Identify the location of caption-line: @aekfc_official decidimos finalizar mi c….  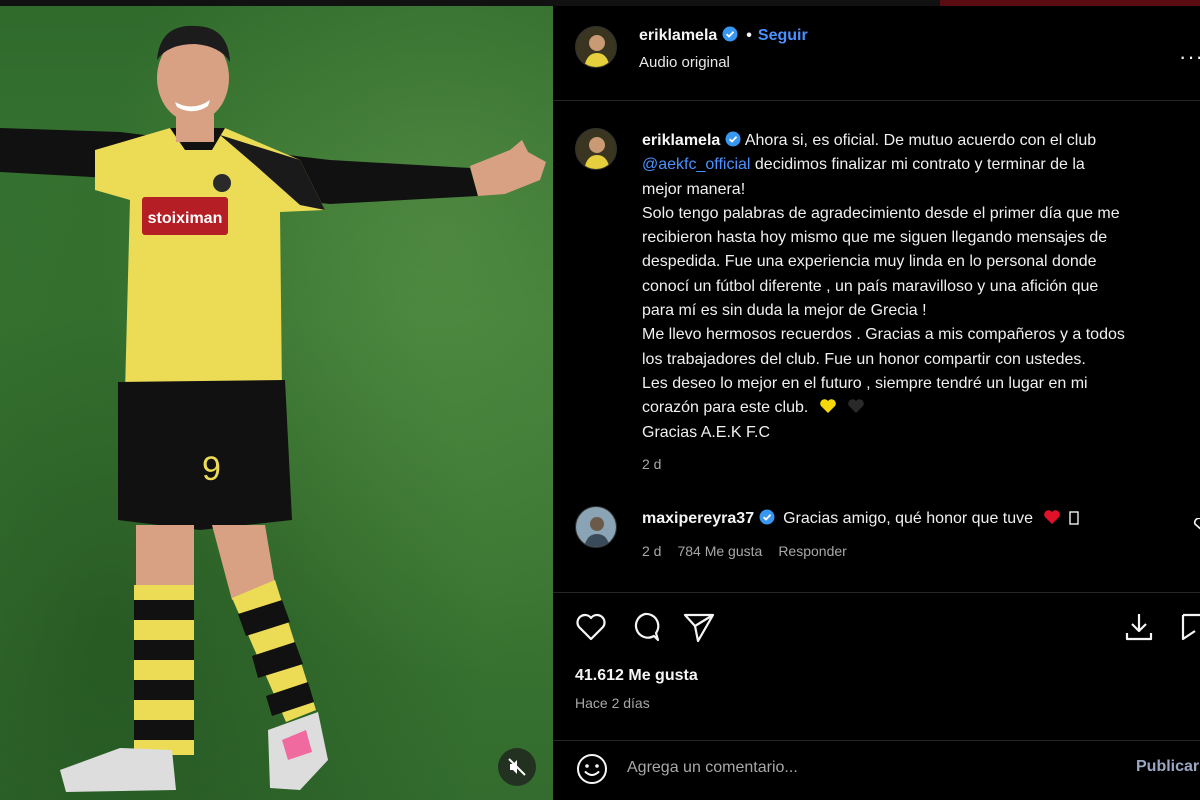
(921, 165).